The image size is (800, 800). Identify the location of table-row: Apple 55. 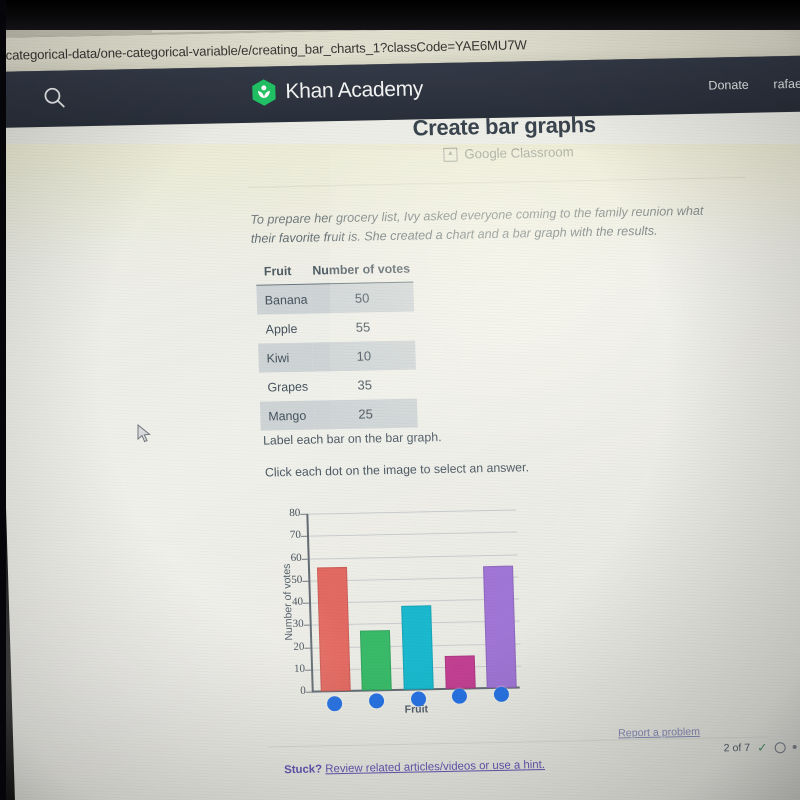
(336, 328).